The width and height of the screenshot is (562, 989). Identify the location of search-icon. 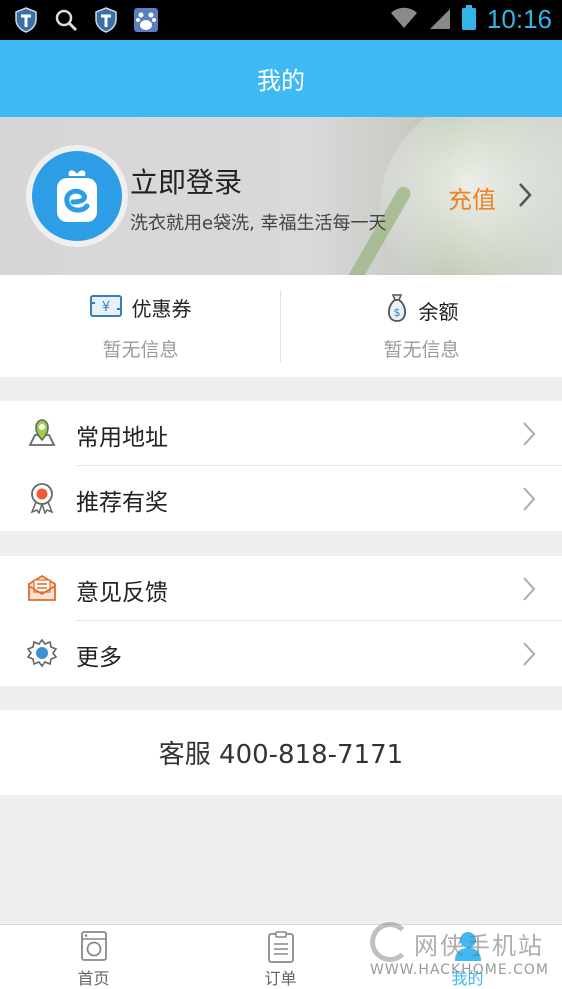
(66, 20).